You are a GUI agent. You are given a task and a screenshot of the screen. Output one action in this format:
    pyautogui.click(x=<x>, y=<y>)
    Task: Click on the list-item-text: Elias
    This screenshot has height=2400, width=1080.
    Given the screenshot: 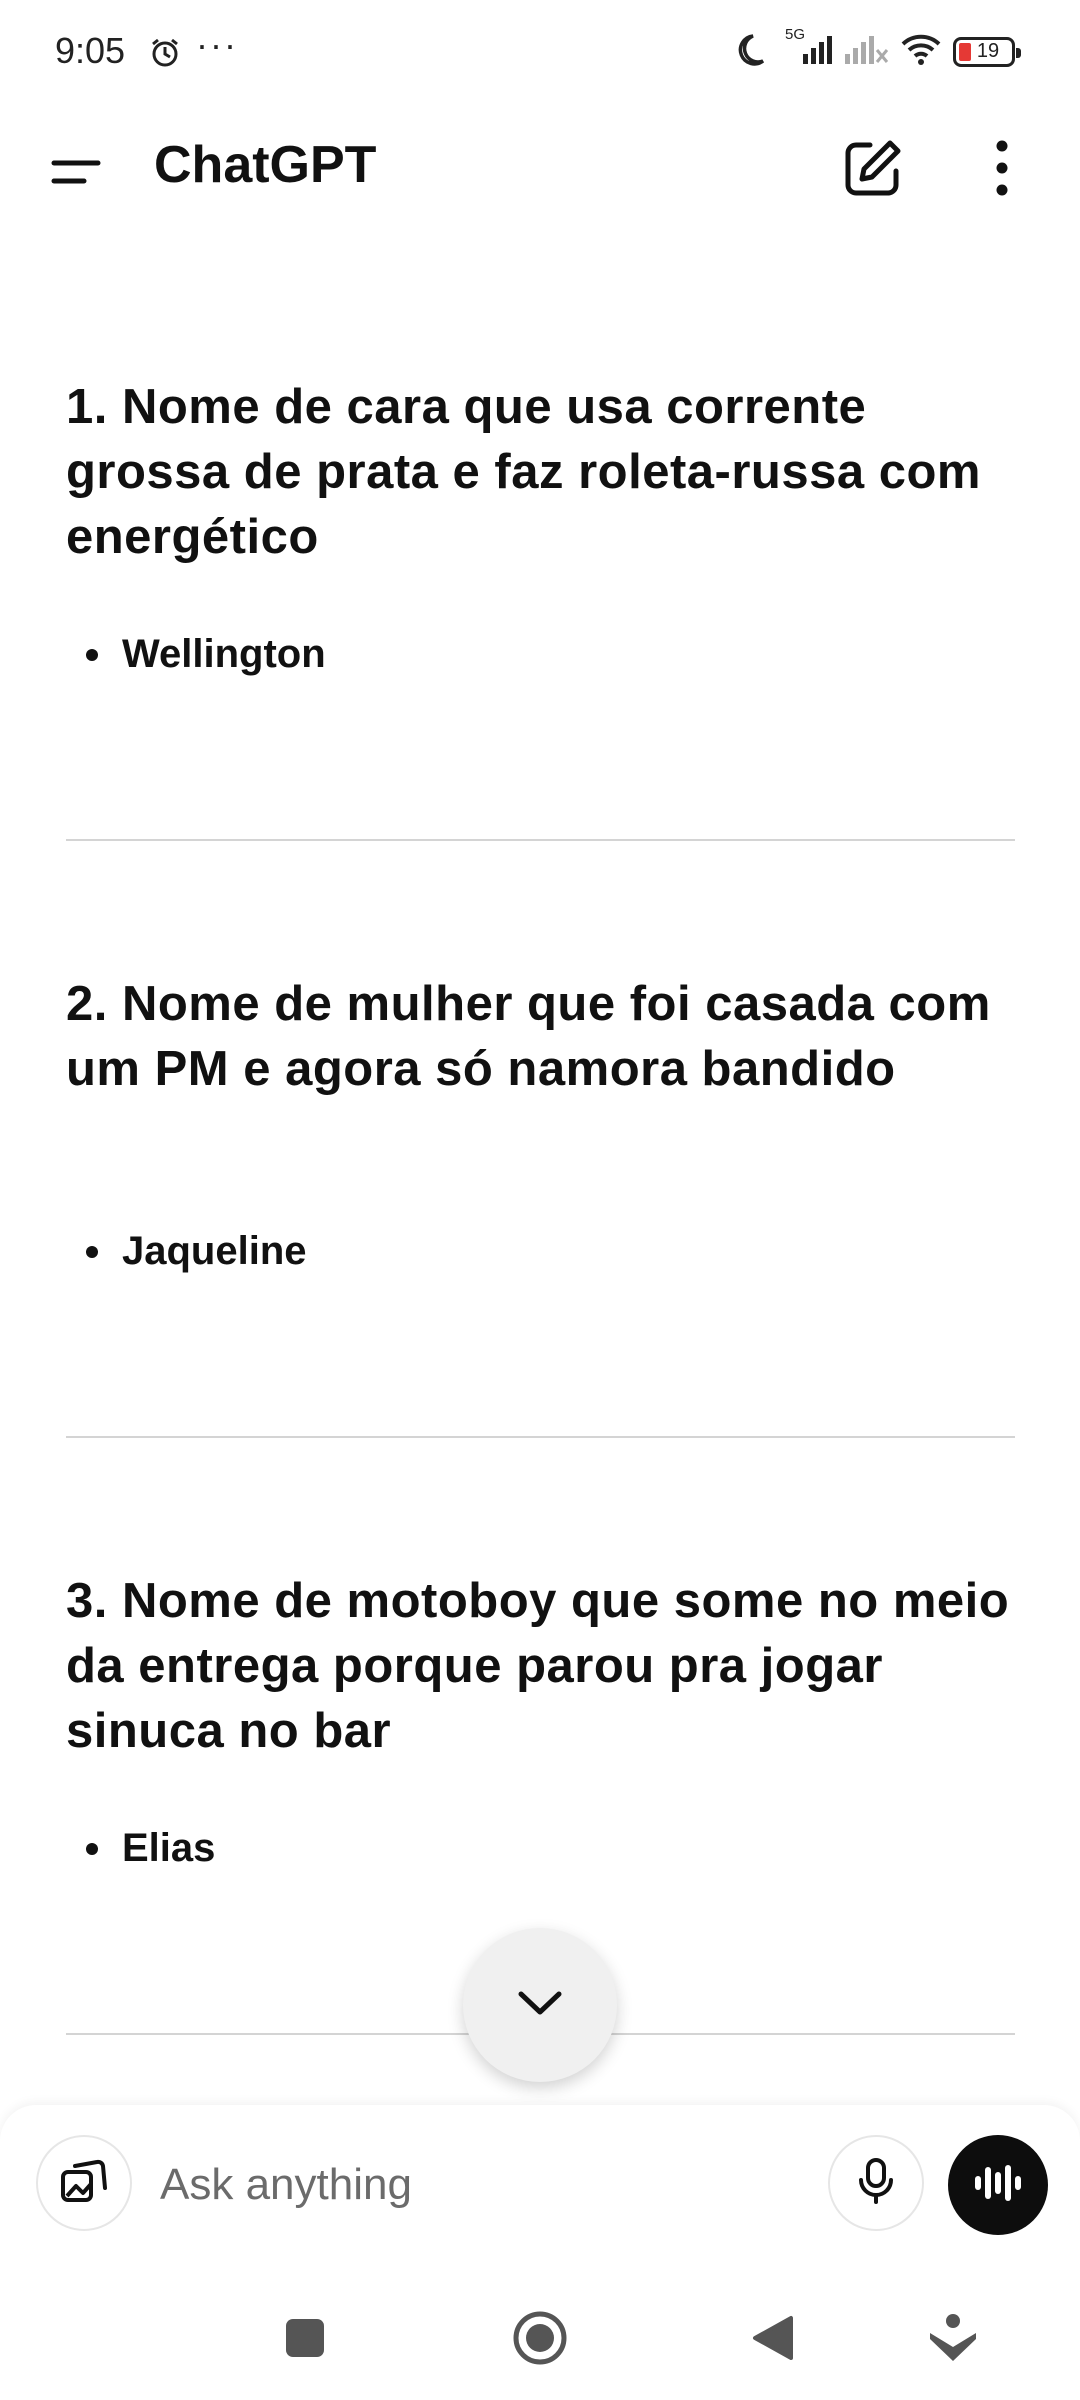 What is the action you would take?
    pyautogui.click(x=169, y=1848)
    